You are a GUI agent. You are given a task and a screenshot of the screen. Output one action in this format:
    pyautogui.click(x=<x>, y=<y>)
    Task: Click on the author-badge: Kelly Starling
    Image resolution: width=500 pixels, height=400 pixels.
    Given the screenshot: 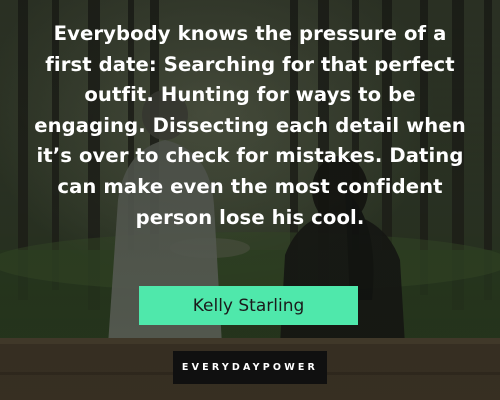 What is the action you would take?
    pyautogui.click(x=248, y=305)
    